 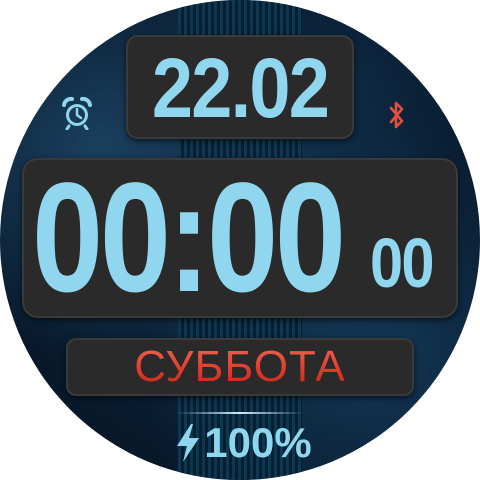 I want to click on battery-indicator: 100%, so click(x=243, y=443).